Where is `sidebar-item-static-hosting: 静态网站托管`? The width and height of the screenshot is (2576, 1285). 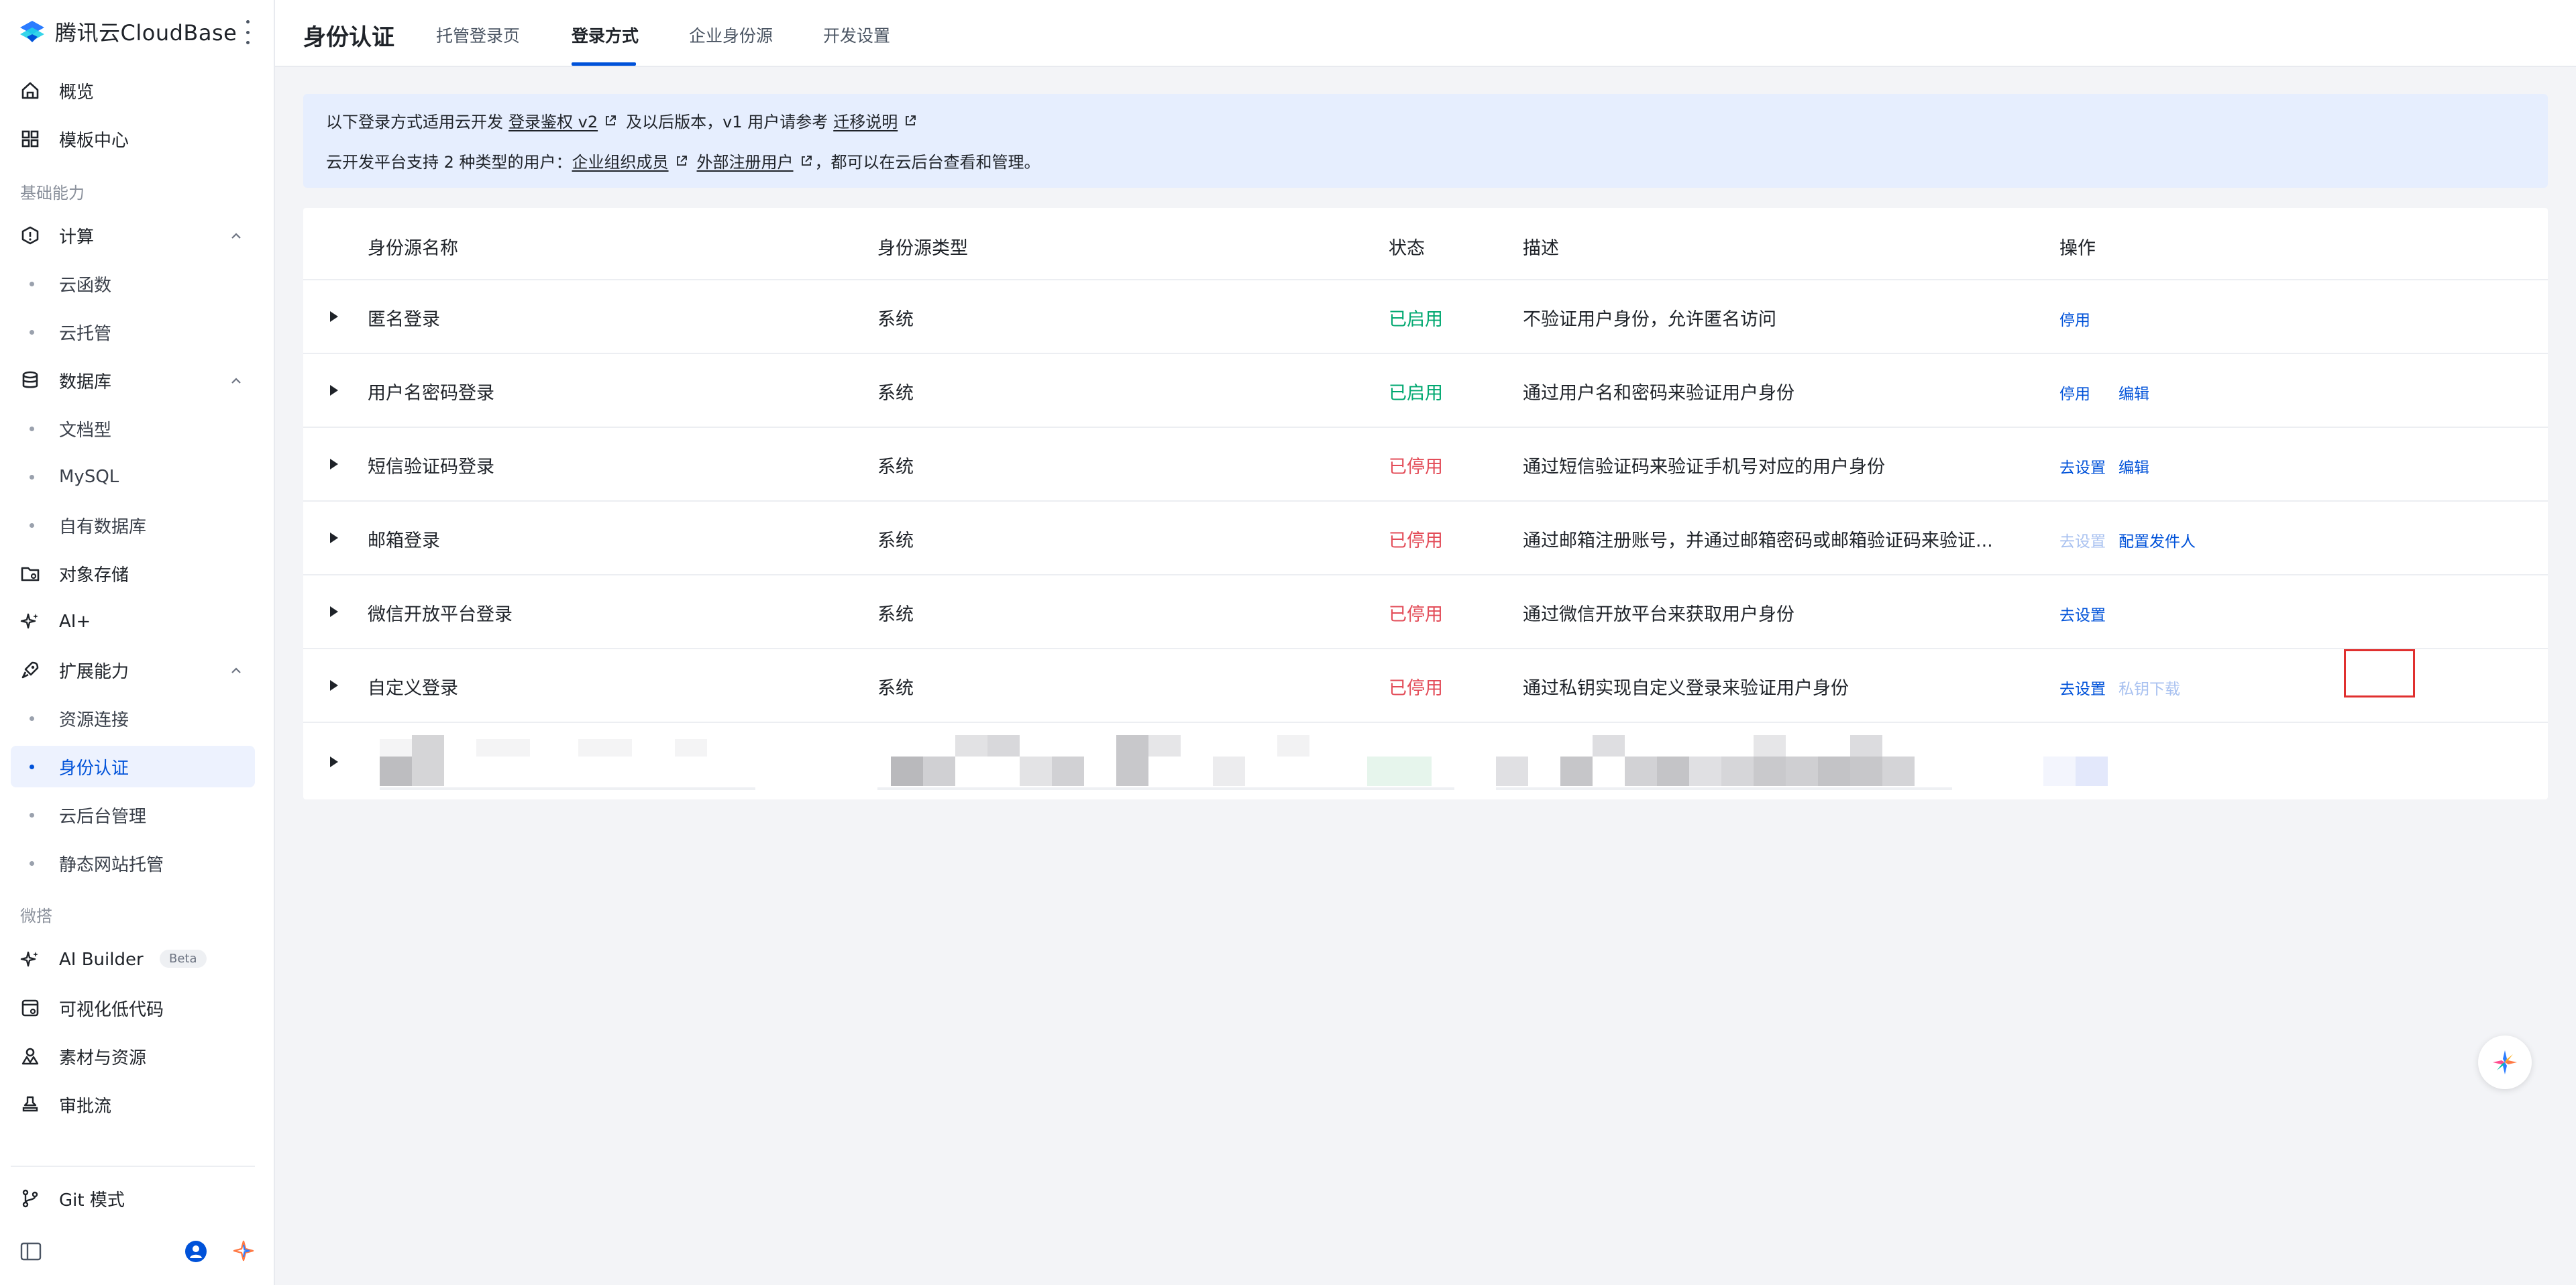
sidebar-item-static-hosting: 静态网站托管 is located at coordinates (133, 863).